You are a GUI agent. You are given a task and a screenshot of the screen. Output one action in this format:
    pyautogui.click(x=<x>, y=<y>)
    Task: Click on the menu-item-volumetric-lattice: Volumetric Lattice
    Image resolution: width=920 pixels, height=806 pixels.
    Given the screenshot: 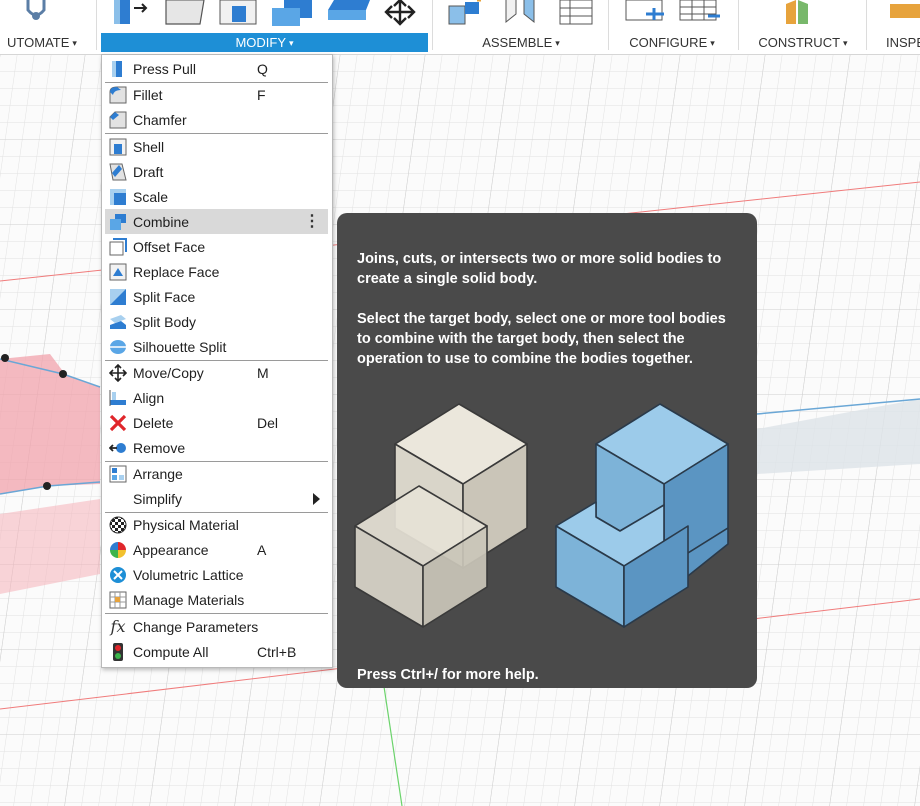 What is the action you would take?
    pyautogui.click(x=216, y=574)
    